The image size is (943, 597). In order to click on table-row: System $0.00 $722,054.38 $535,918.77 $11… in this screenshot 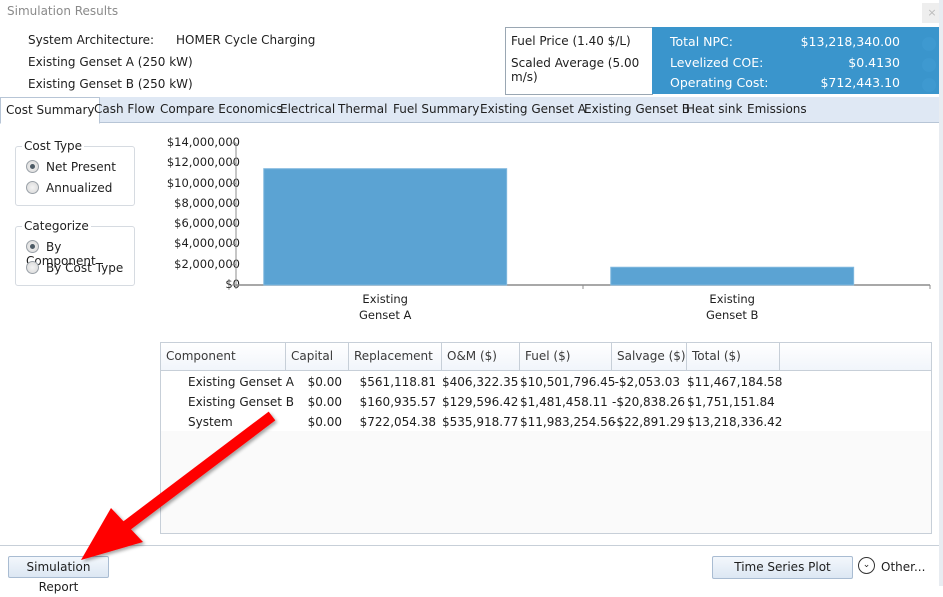, I will do `click(546, 422)`.